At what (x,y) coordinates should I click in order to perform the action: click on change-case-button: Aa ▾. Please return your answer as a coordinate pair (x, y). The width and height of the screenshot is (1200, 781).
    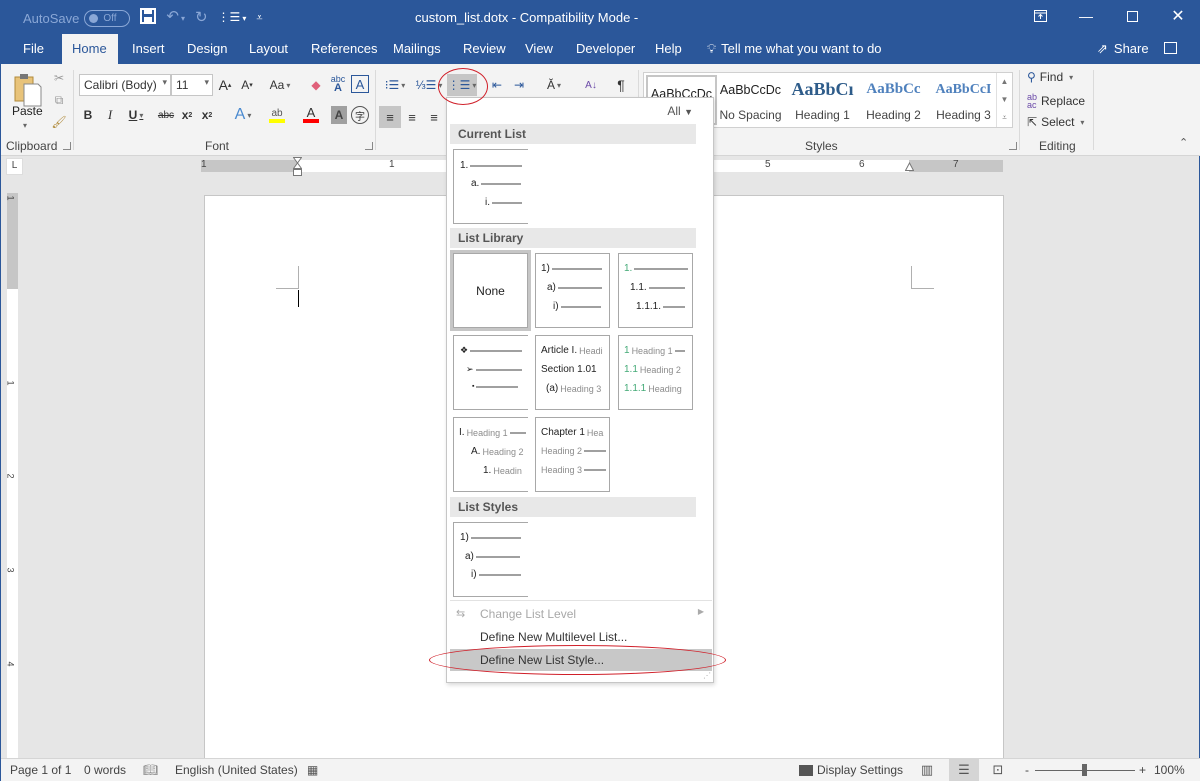
    Looking at the image, I should click on (280, 85).